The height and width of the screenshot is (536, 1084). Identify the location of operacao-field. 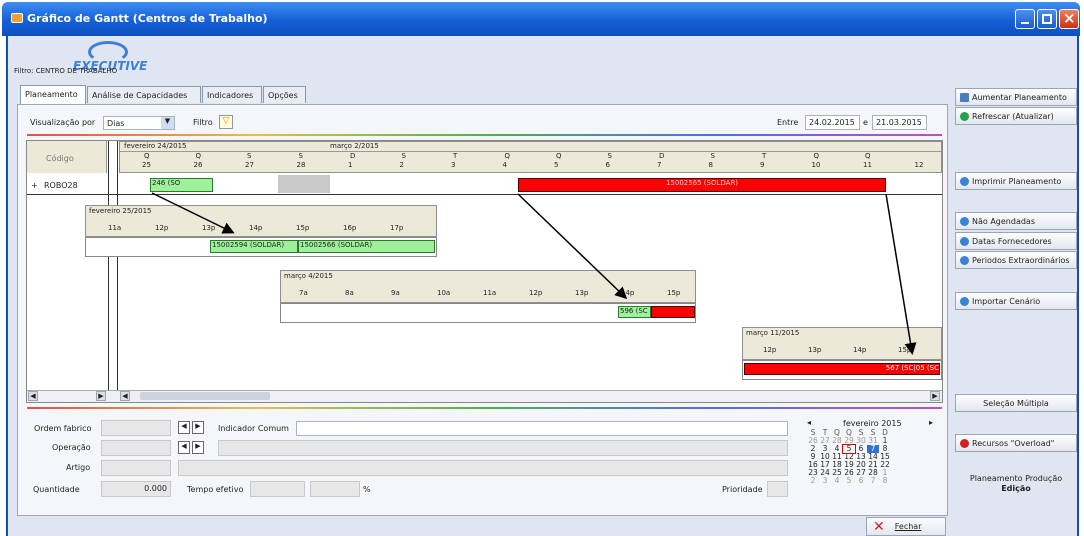
(136, 448).